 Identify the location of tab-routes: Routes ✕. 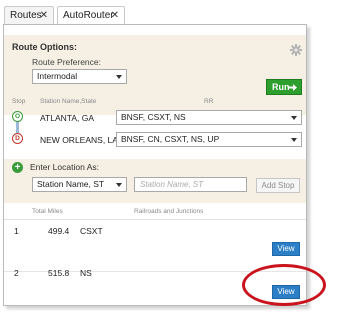
(29, 15).